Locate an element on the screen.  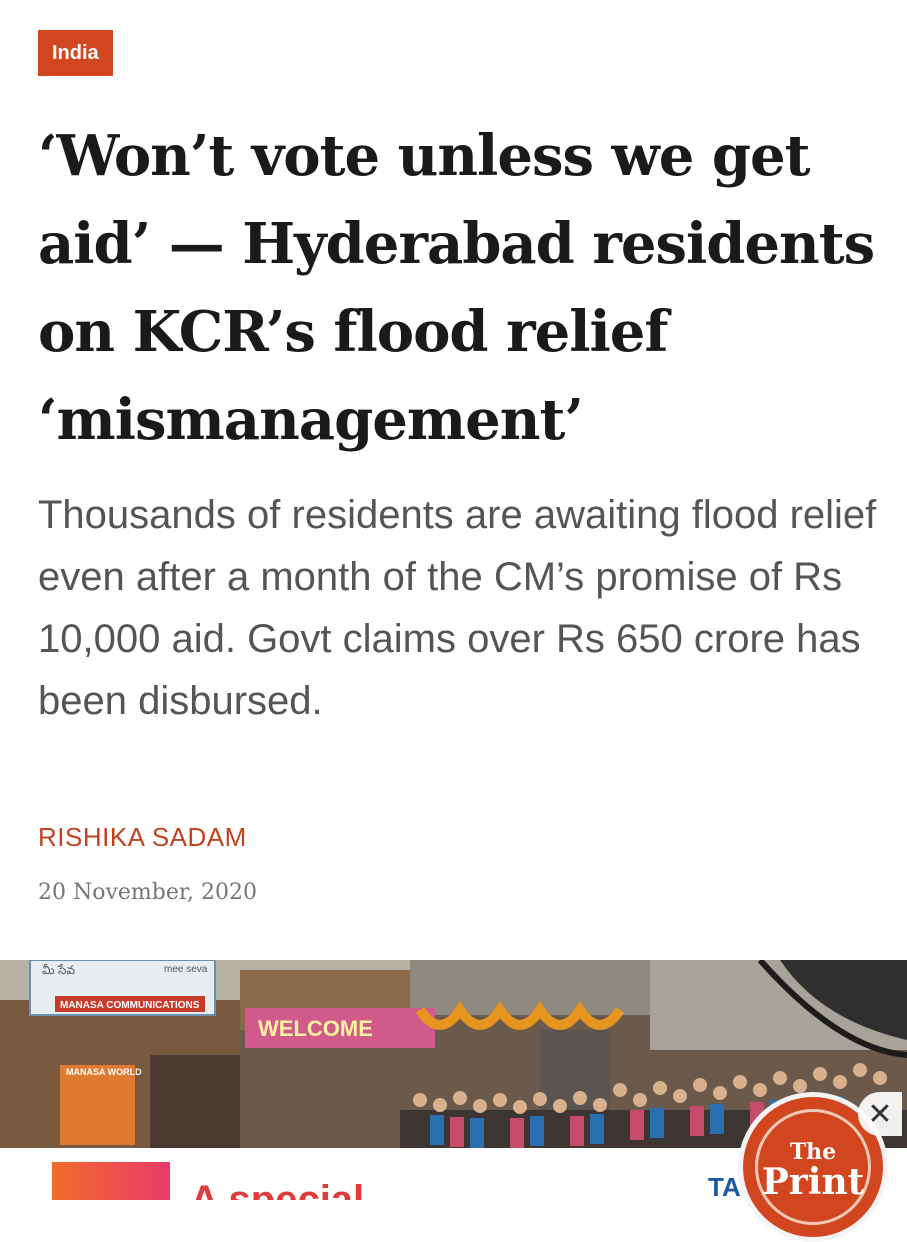
logo-print: Print is located at coordinates (813, 1182).